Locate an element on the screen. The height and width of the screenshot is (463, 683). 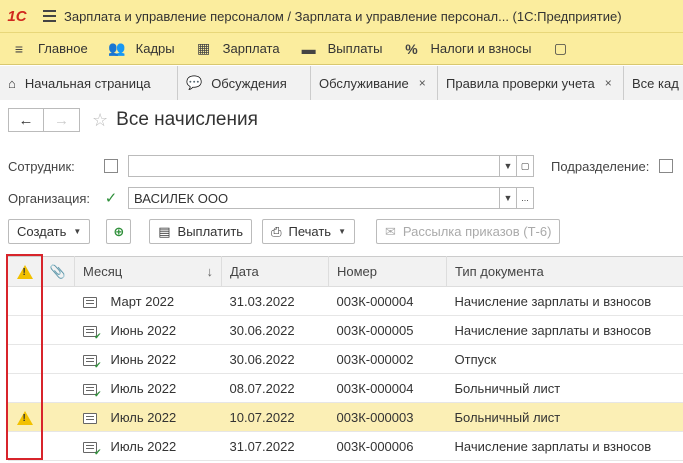
section-personnel-label: Кадры is located at coordinates (155, 48).